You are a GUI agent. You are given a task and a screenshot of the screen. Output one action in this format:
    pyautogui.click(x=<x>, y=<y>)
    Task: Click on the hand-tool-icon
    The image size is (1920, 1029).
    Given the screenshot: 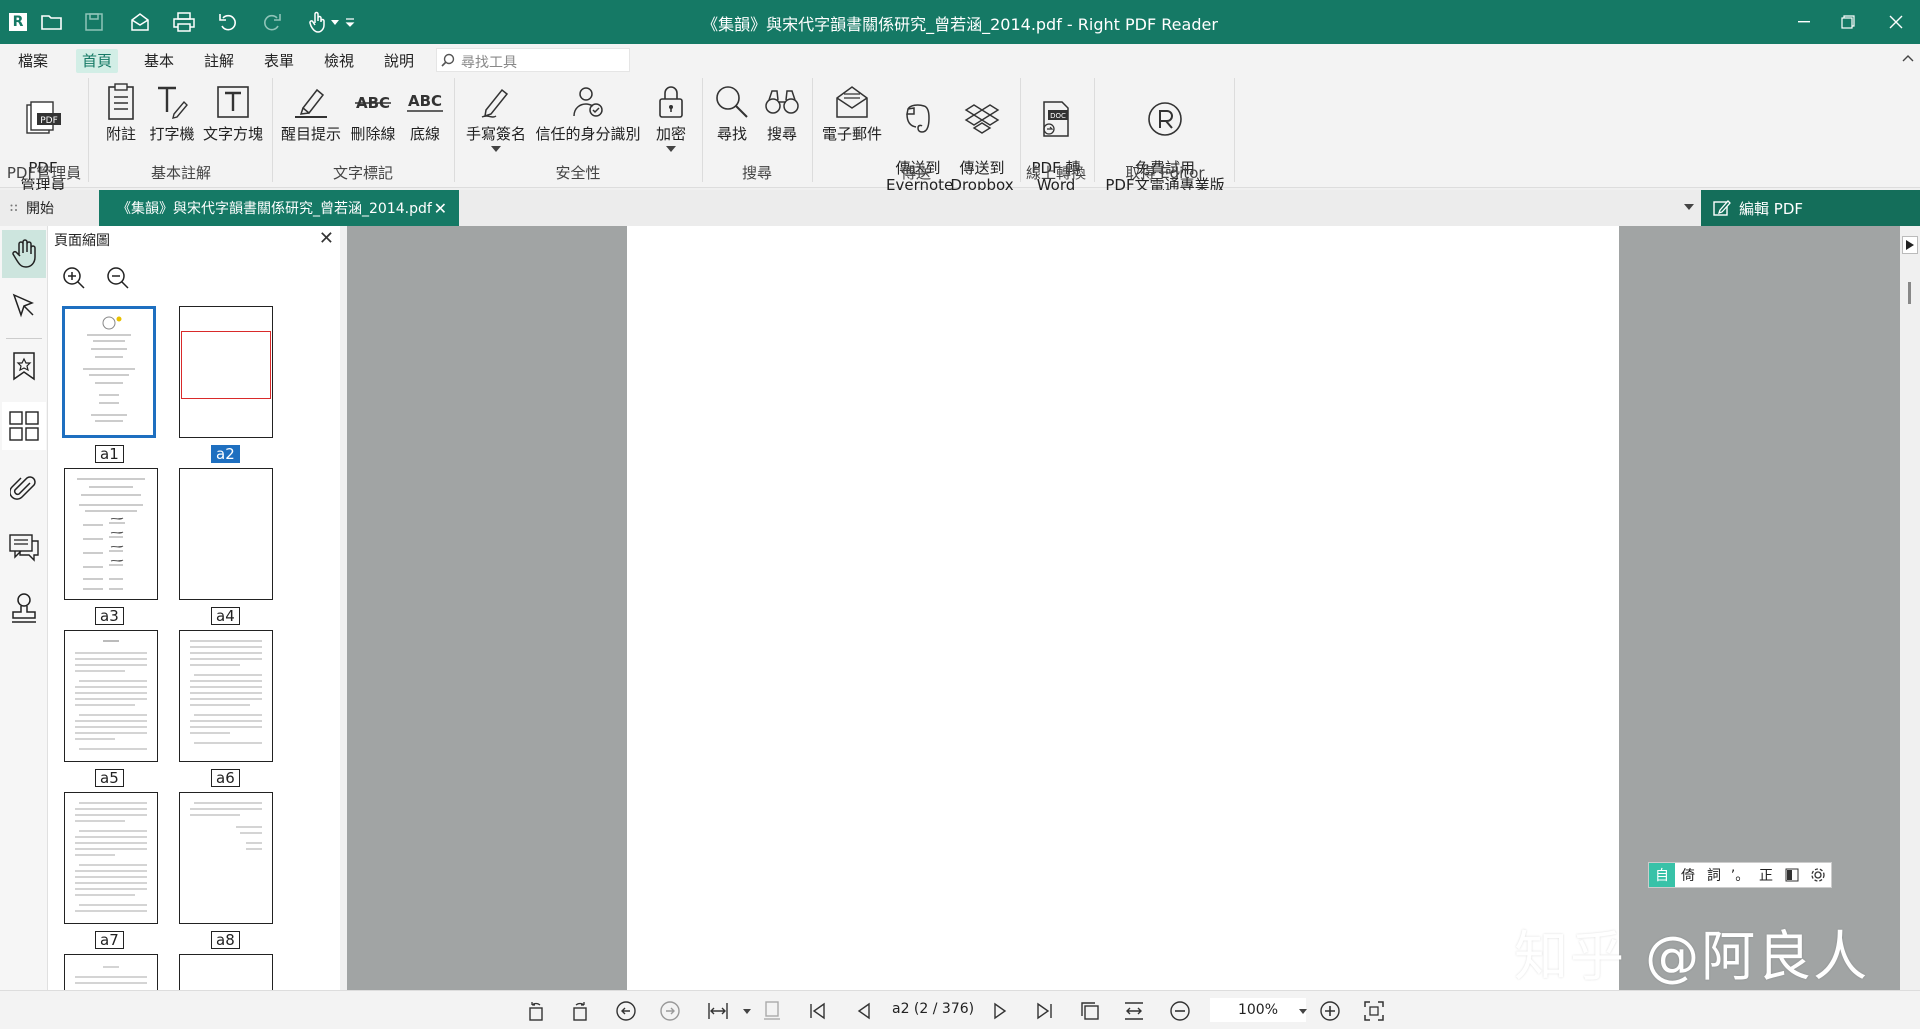 What is the action you would take?
    pyautogui.click(x=24, y=254)
    